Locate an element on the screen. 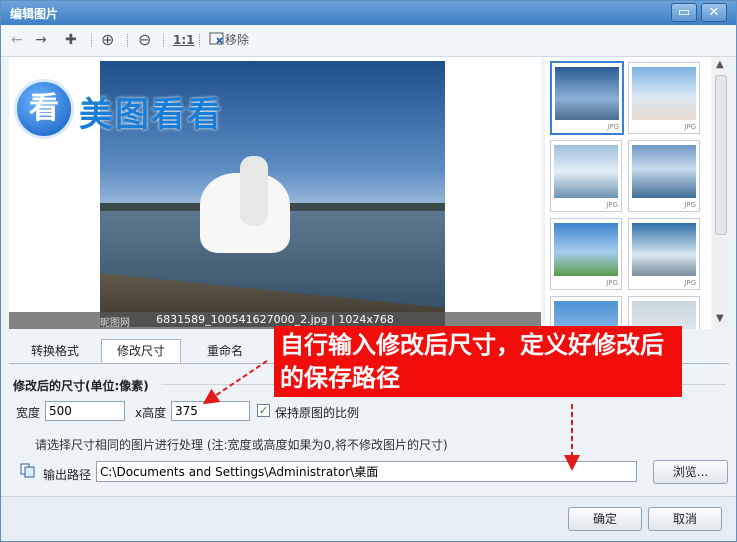  remove-icon is located at coordinates (216, 38).